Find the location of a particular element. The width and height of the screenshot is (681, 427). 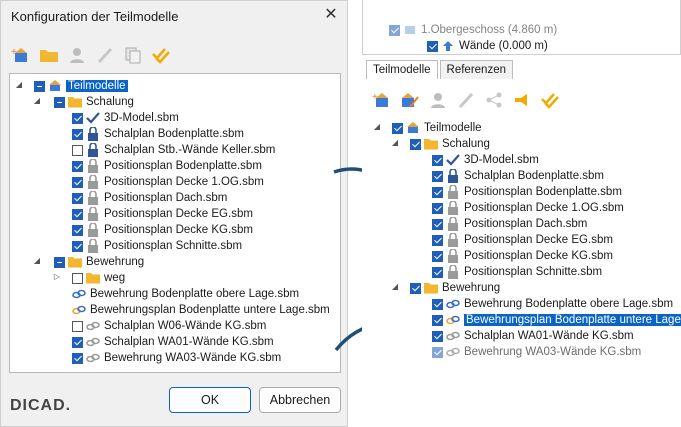

tree-item: Schalplan W06-Wände KG.sbm is located at coordinates (169, 326).